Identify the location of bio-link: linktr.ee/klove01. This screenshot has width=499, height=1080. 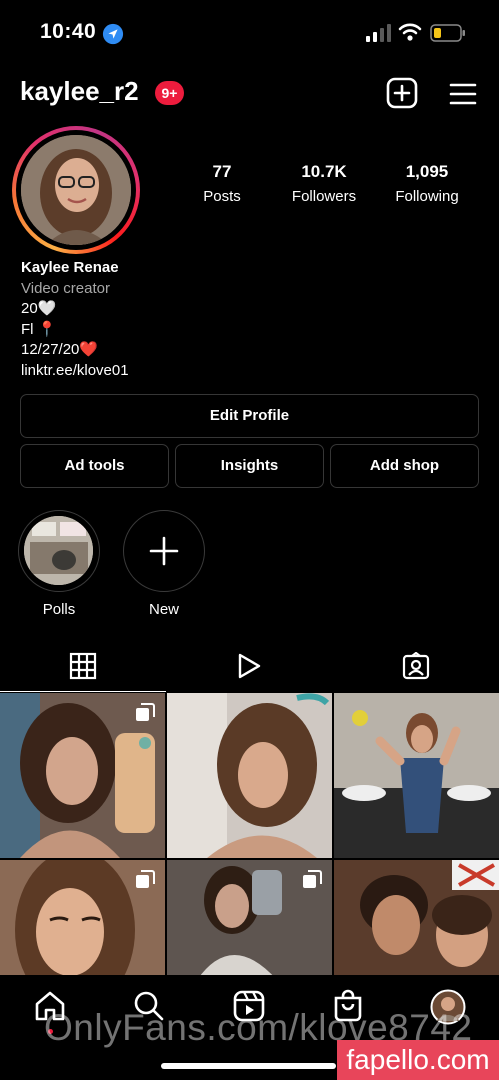
(251, 371).